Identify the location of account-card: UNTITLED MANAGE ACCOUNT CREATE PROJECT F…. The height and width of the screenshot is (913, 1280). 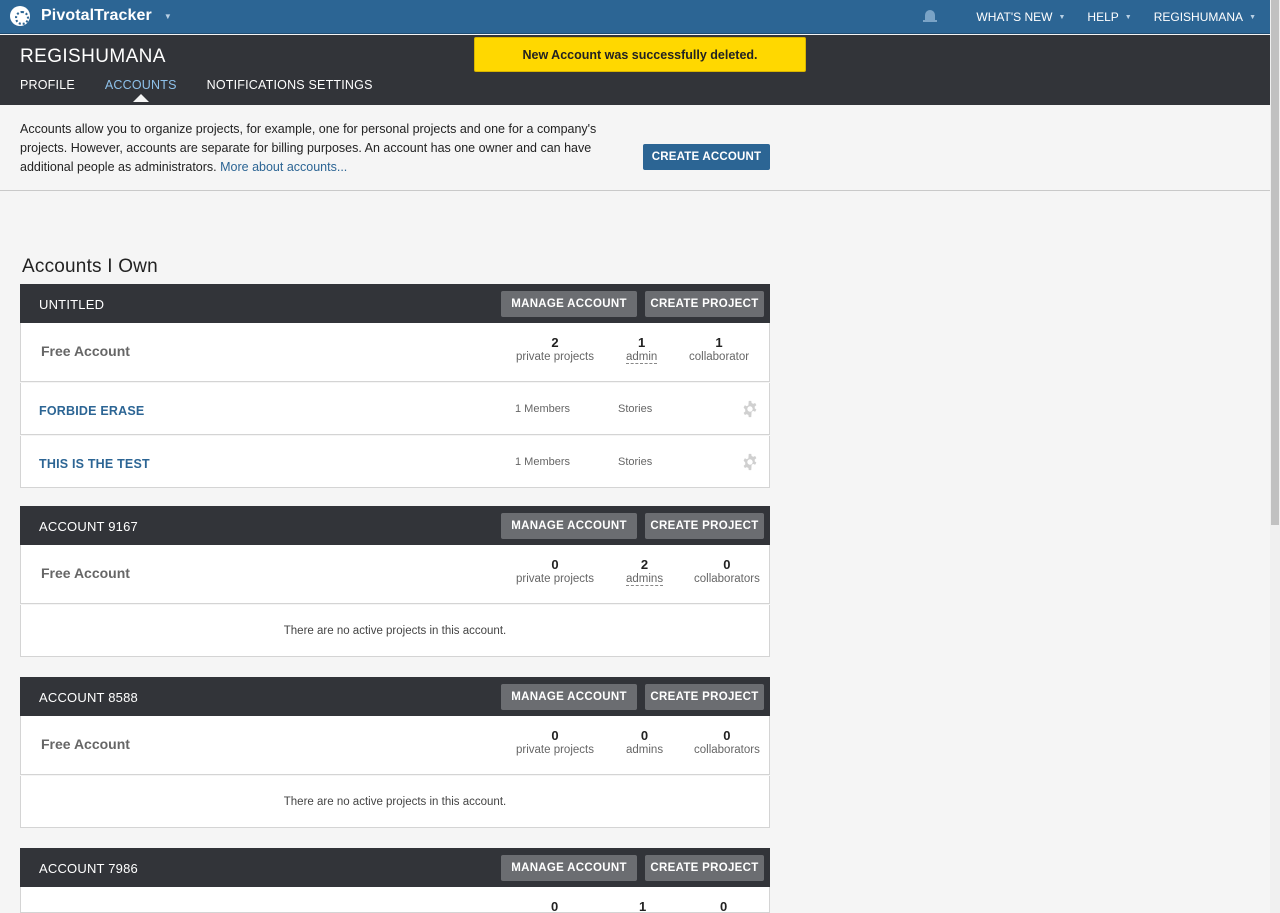
(395, 386).